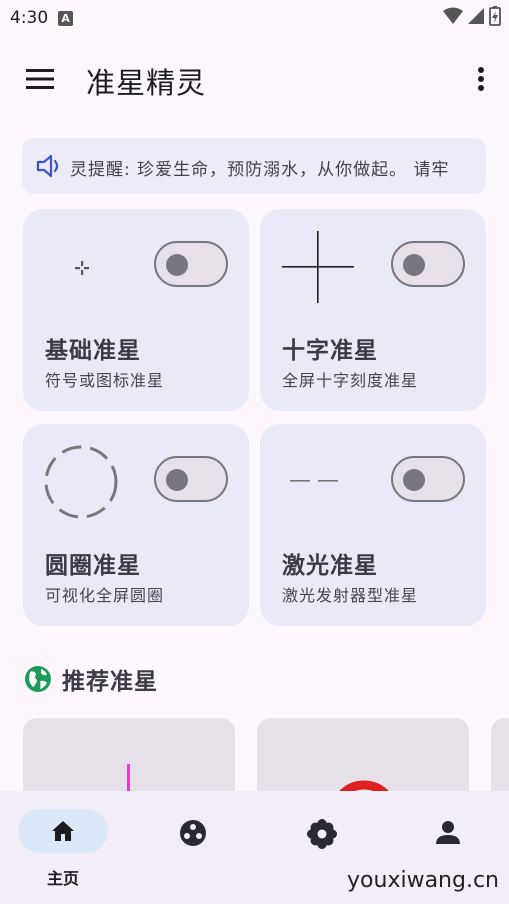 The height and width of the screenshot is (904, 509). Describe the element at coordinates (82, 268) in the screenshot. I see `dot-crosshair-icon` at that location.